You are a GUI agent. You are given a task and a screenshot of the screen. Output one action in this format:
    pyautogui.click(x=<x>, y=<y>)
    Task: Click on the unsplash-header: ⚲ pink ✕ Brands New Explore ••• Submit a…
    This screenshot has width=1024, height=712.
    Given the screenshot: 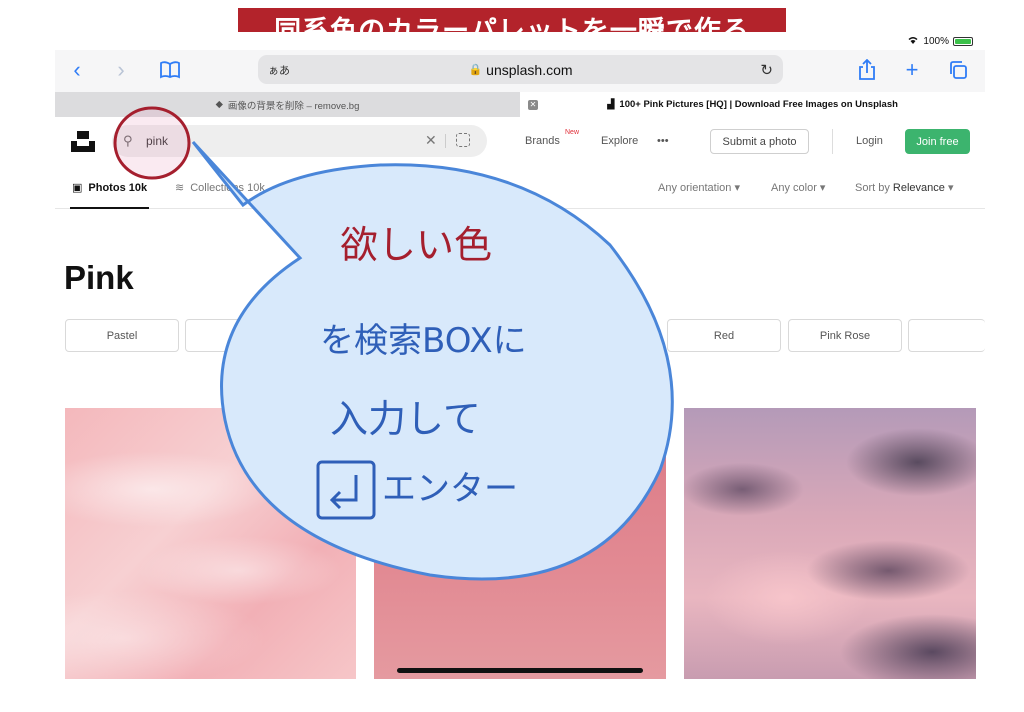 What is the action you would take?
    pyautogui.click(x=520, y=142)
    